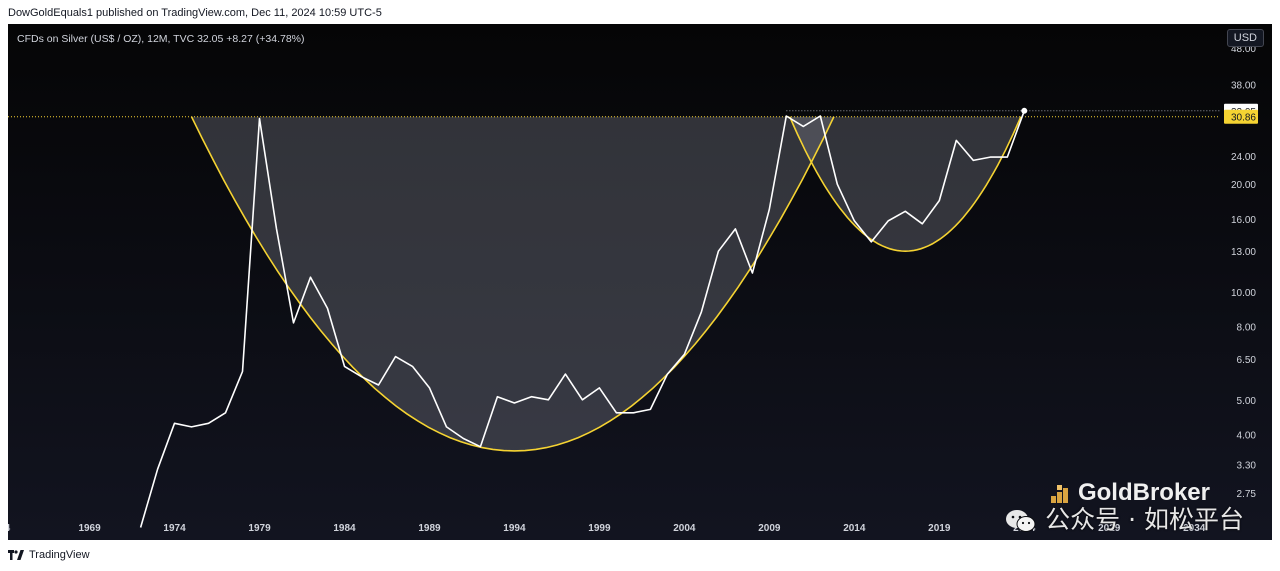 Image resolution: width=1280 pixels, height=571 pixels. Describe the element at coordinates (514, 528) in the screenshot. I see `x-tick-label: 1994` at that location.